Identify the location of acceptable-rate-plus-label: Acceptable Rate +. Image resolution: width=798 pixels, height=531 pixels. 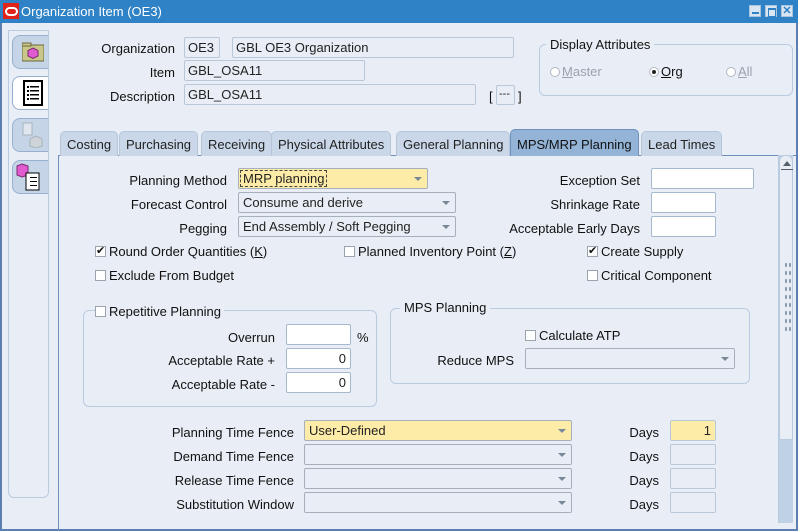
(221, 360).